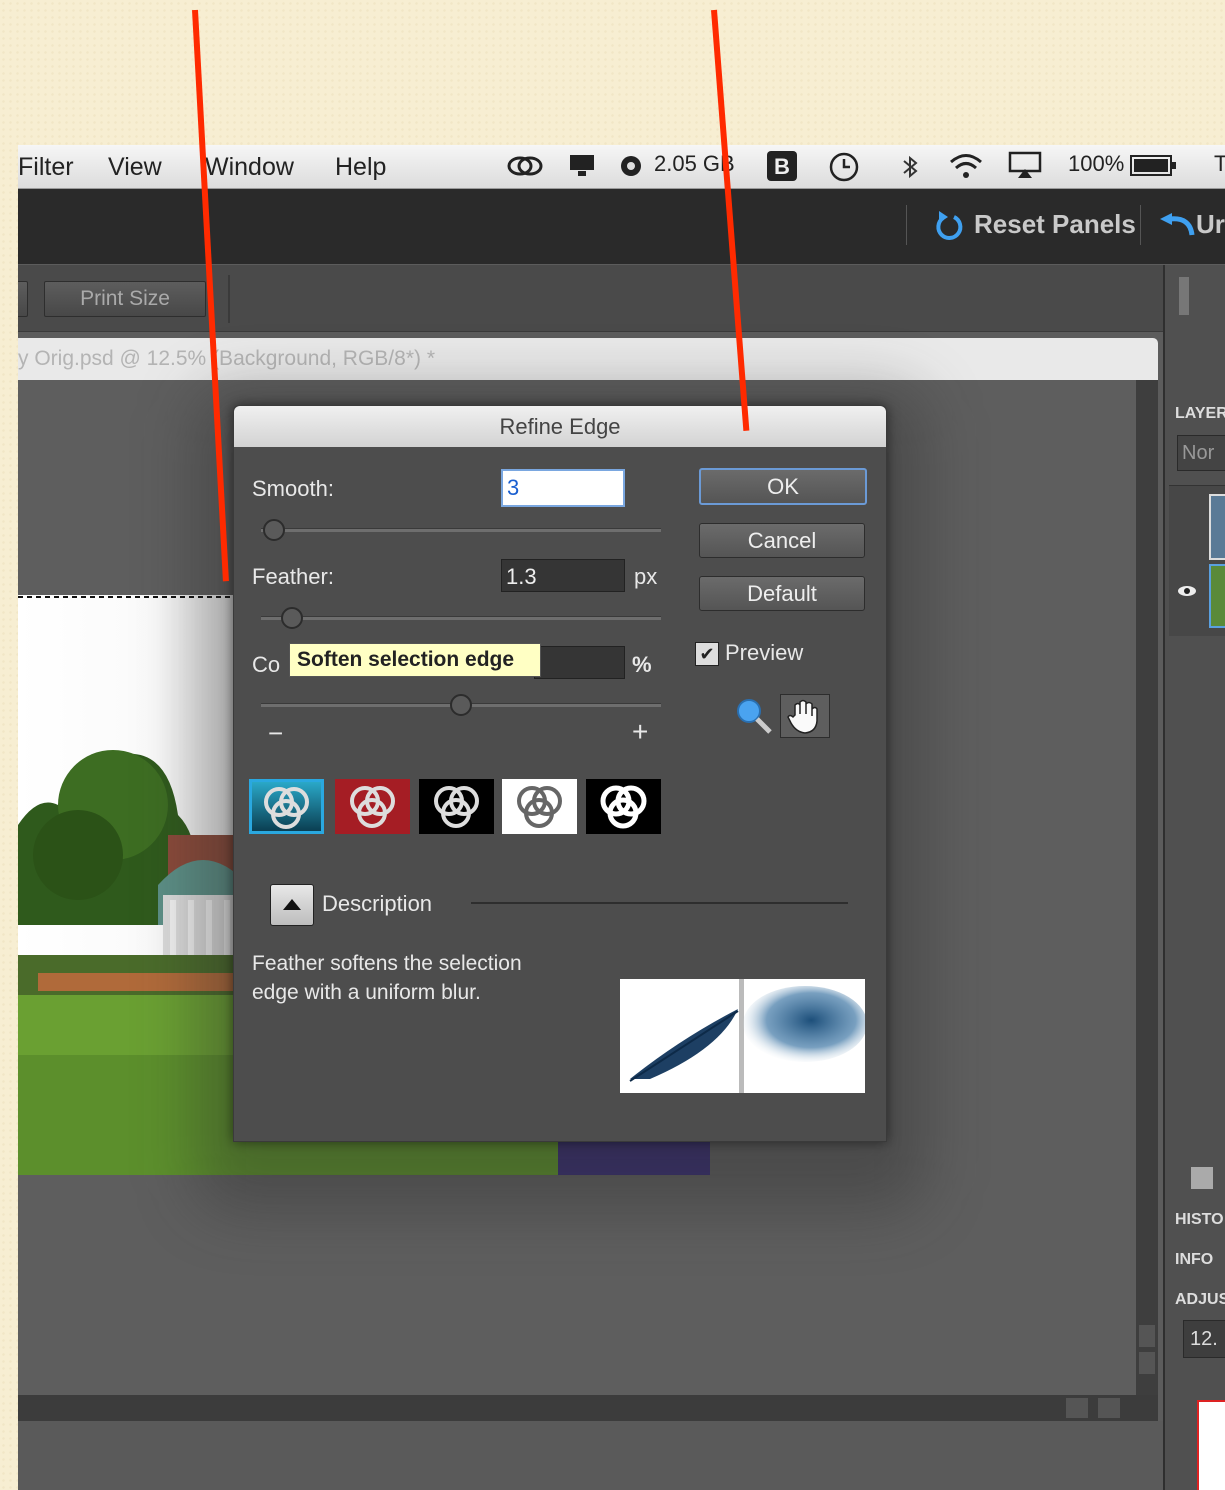 This screenshot has height=1490, width=1225. I want to click on scroll-down-arrow, so click(1147, 1363).